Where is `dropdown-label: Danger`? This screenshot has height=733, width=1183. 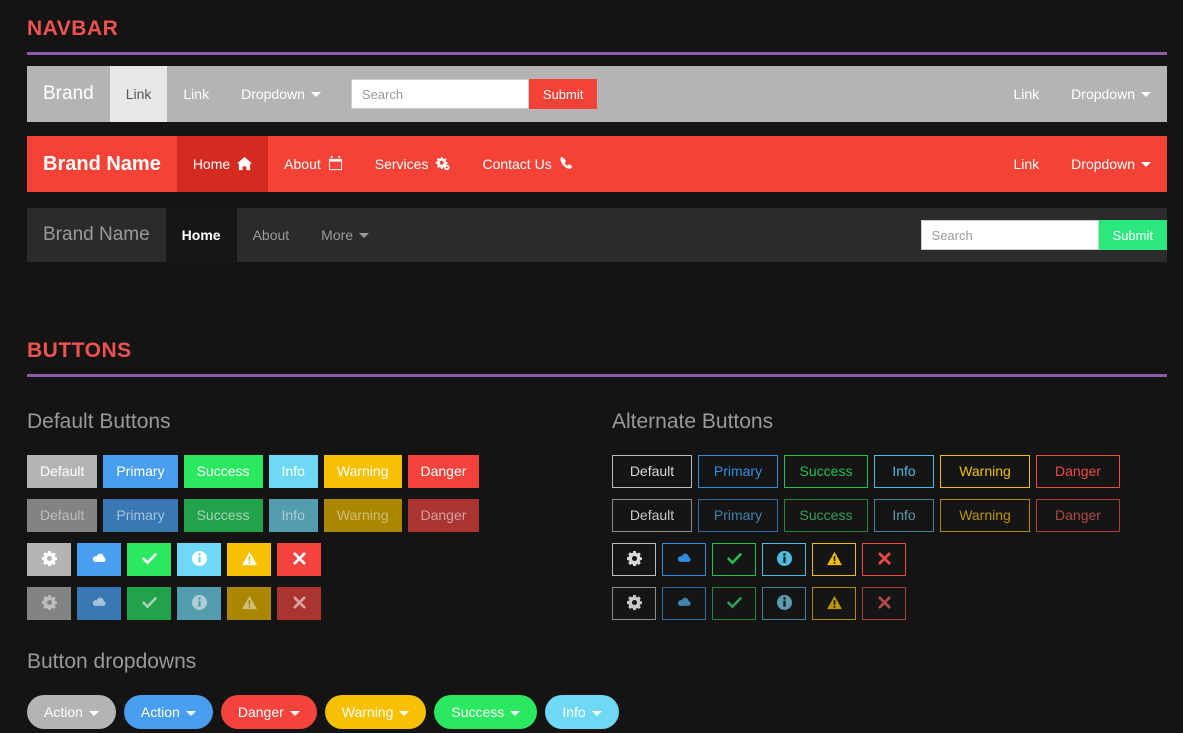 dropdown-label: Danger is located at coordinates (260, 712).